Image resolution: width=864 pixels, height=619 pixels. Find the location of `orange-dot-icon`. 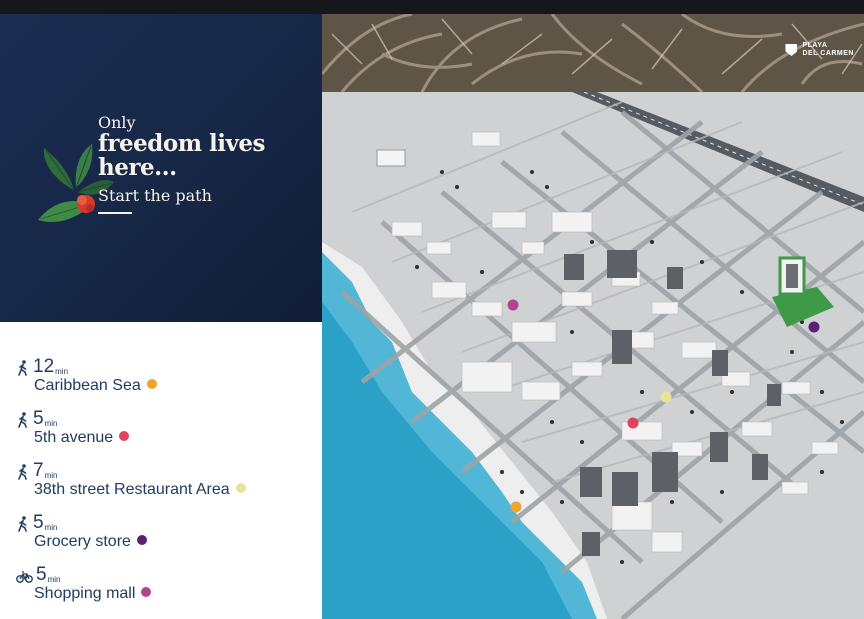

orange-dot-icon is located at coordinates (151, 384).